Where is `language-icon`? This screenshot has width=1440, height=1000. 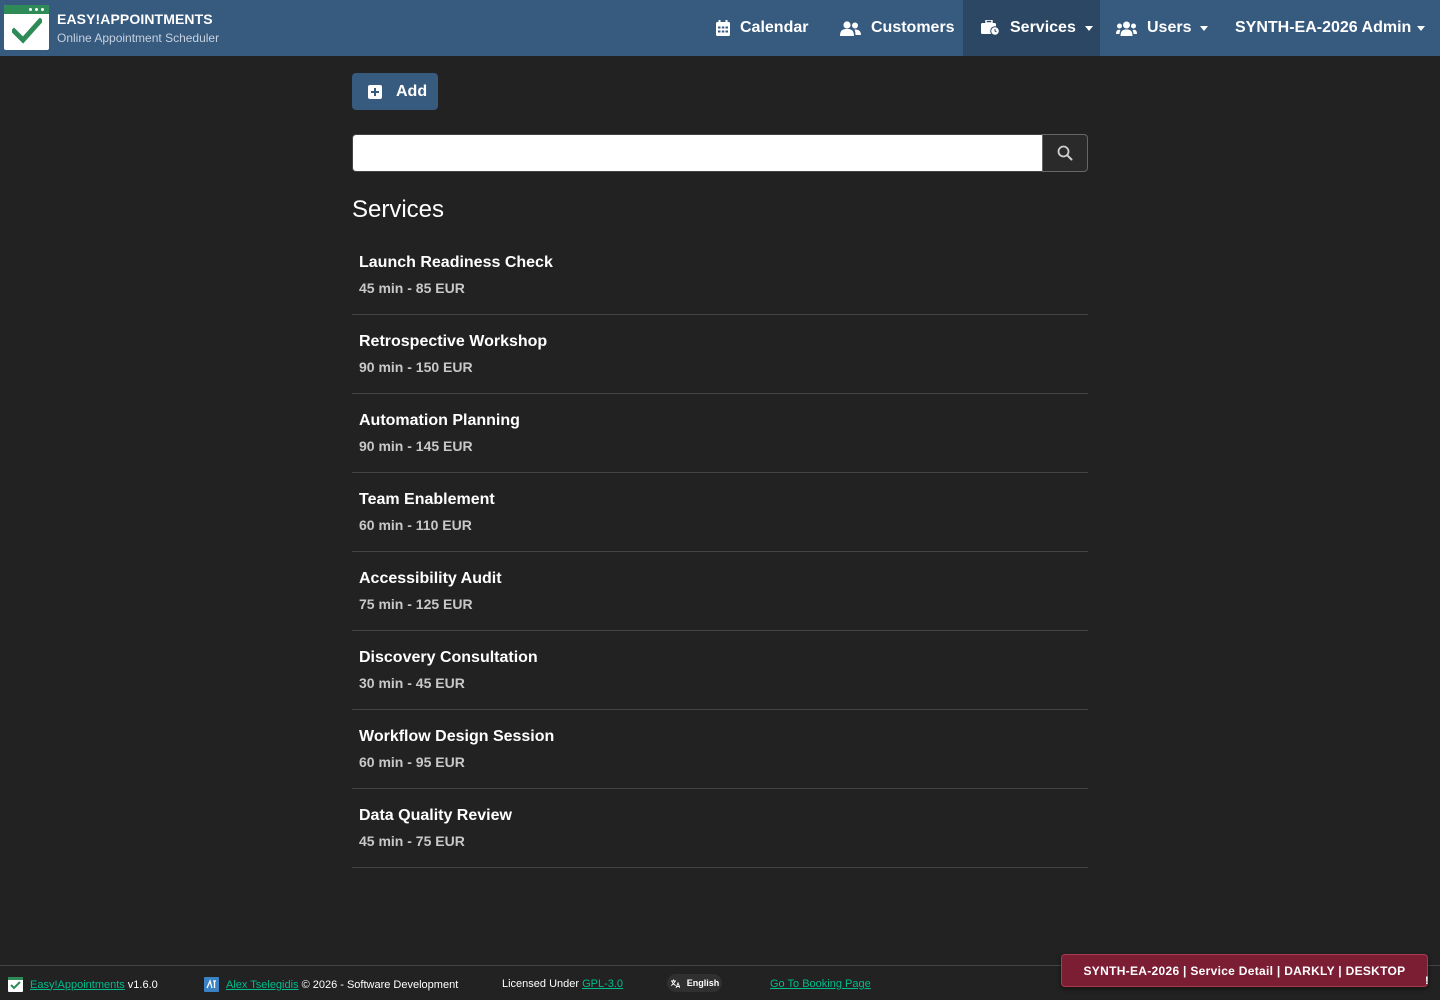 language-icon is located at coordinates (675, 983).